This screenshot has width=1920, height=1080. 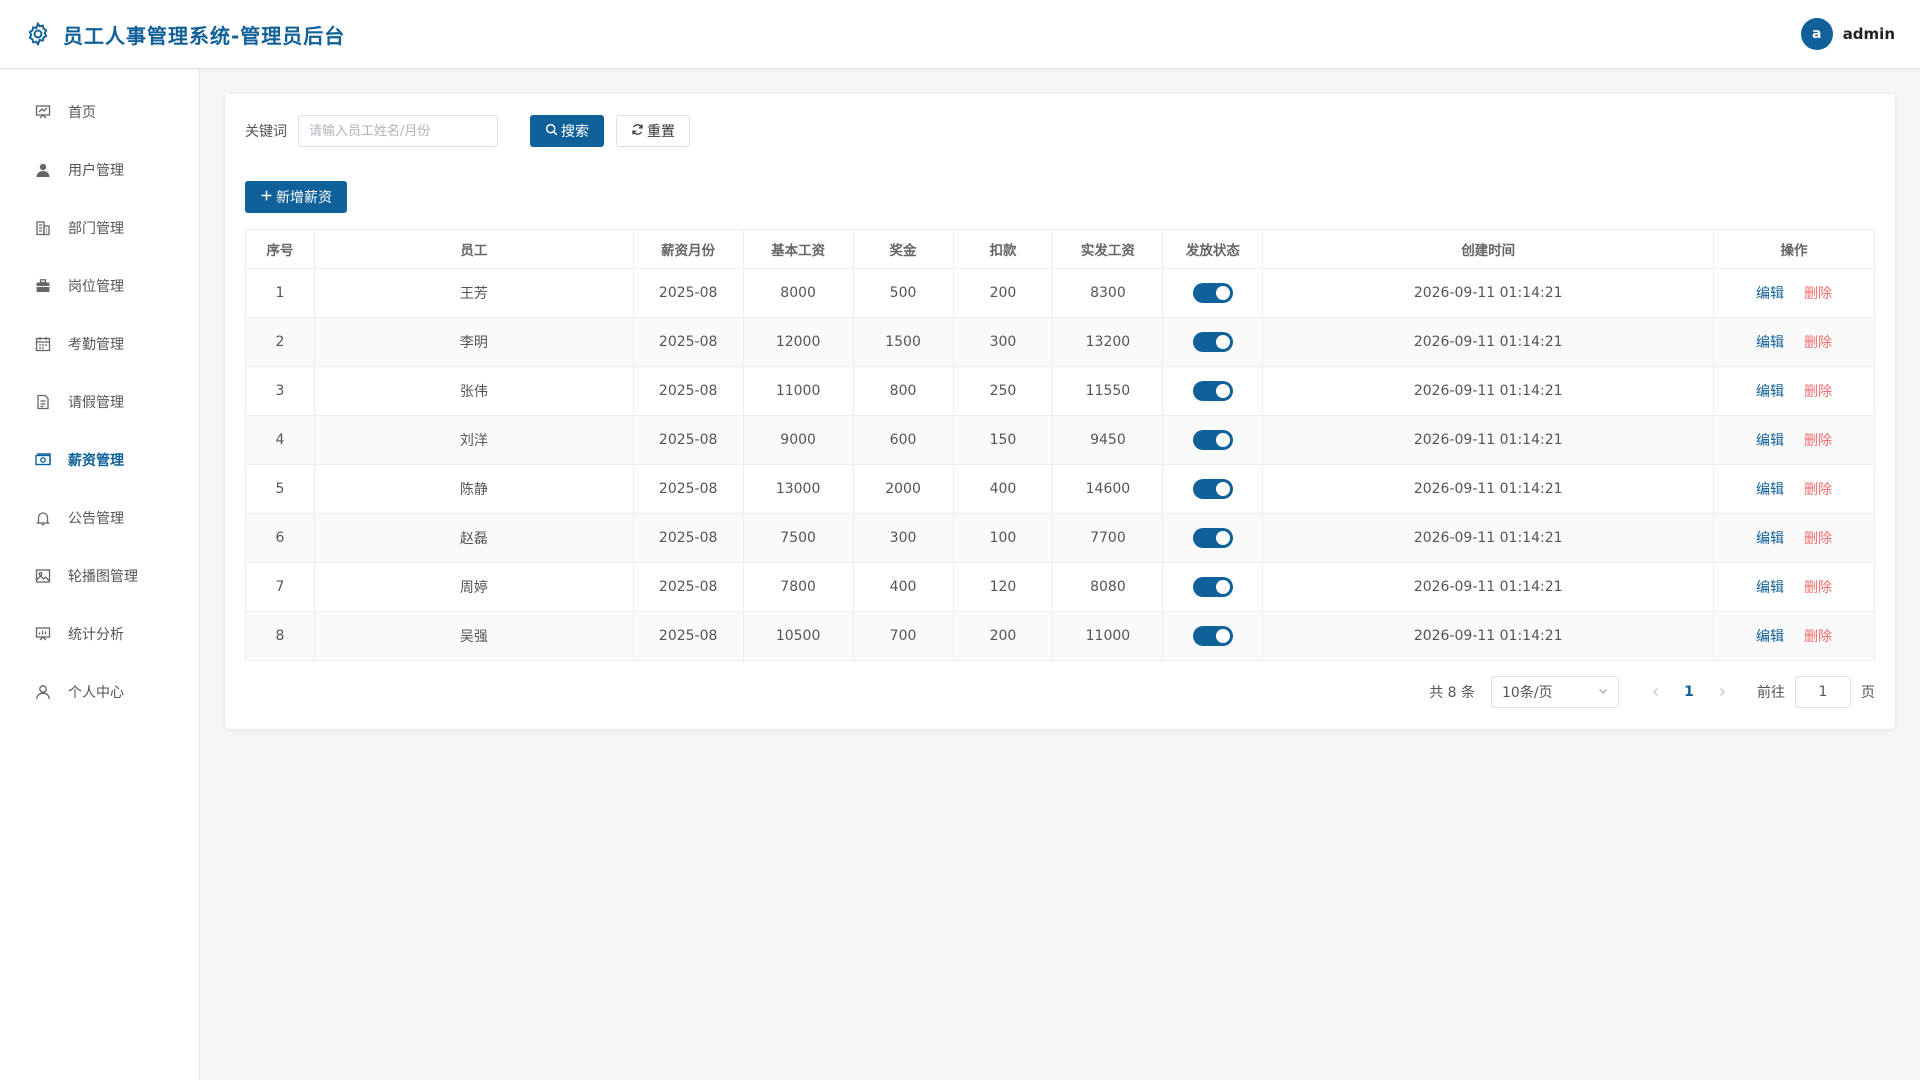 What do you see at coordinates (1869, 34) in the screenshot?
I see `username: admin` at bounding box center [1869, 34].